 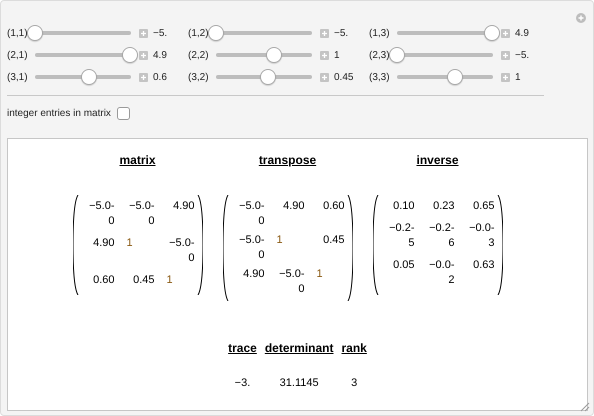 What do you see at coordinates (380, 77) in the screenshot?
I see `slider-label: (3,3)` at bounding box center [380, 77].